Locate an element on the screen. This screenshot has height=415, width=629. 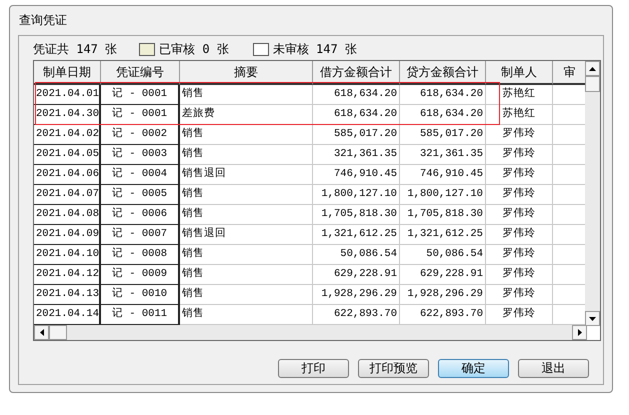
table-cell: 2021.04.07 is located at coordinates (67, 195).